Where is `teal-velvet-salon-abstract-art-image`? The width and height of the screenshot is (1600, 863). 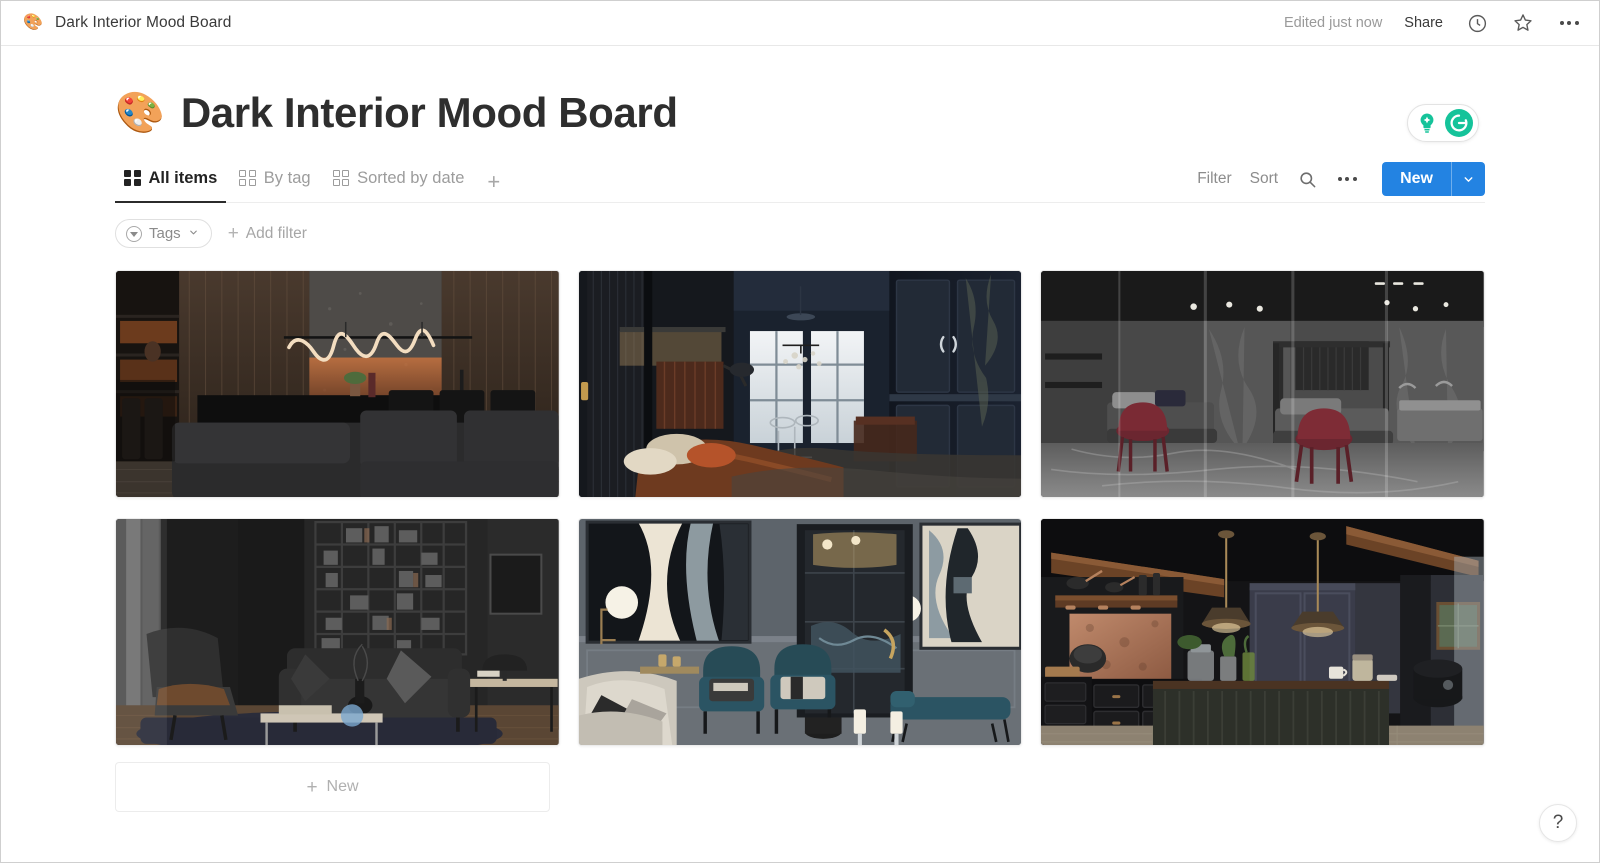
teal-velvet-salon-abstract-art-image is located at coordinates (800, 632).